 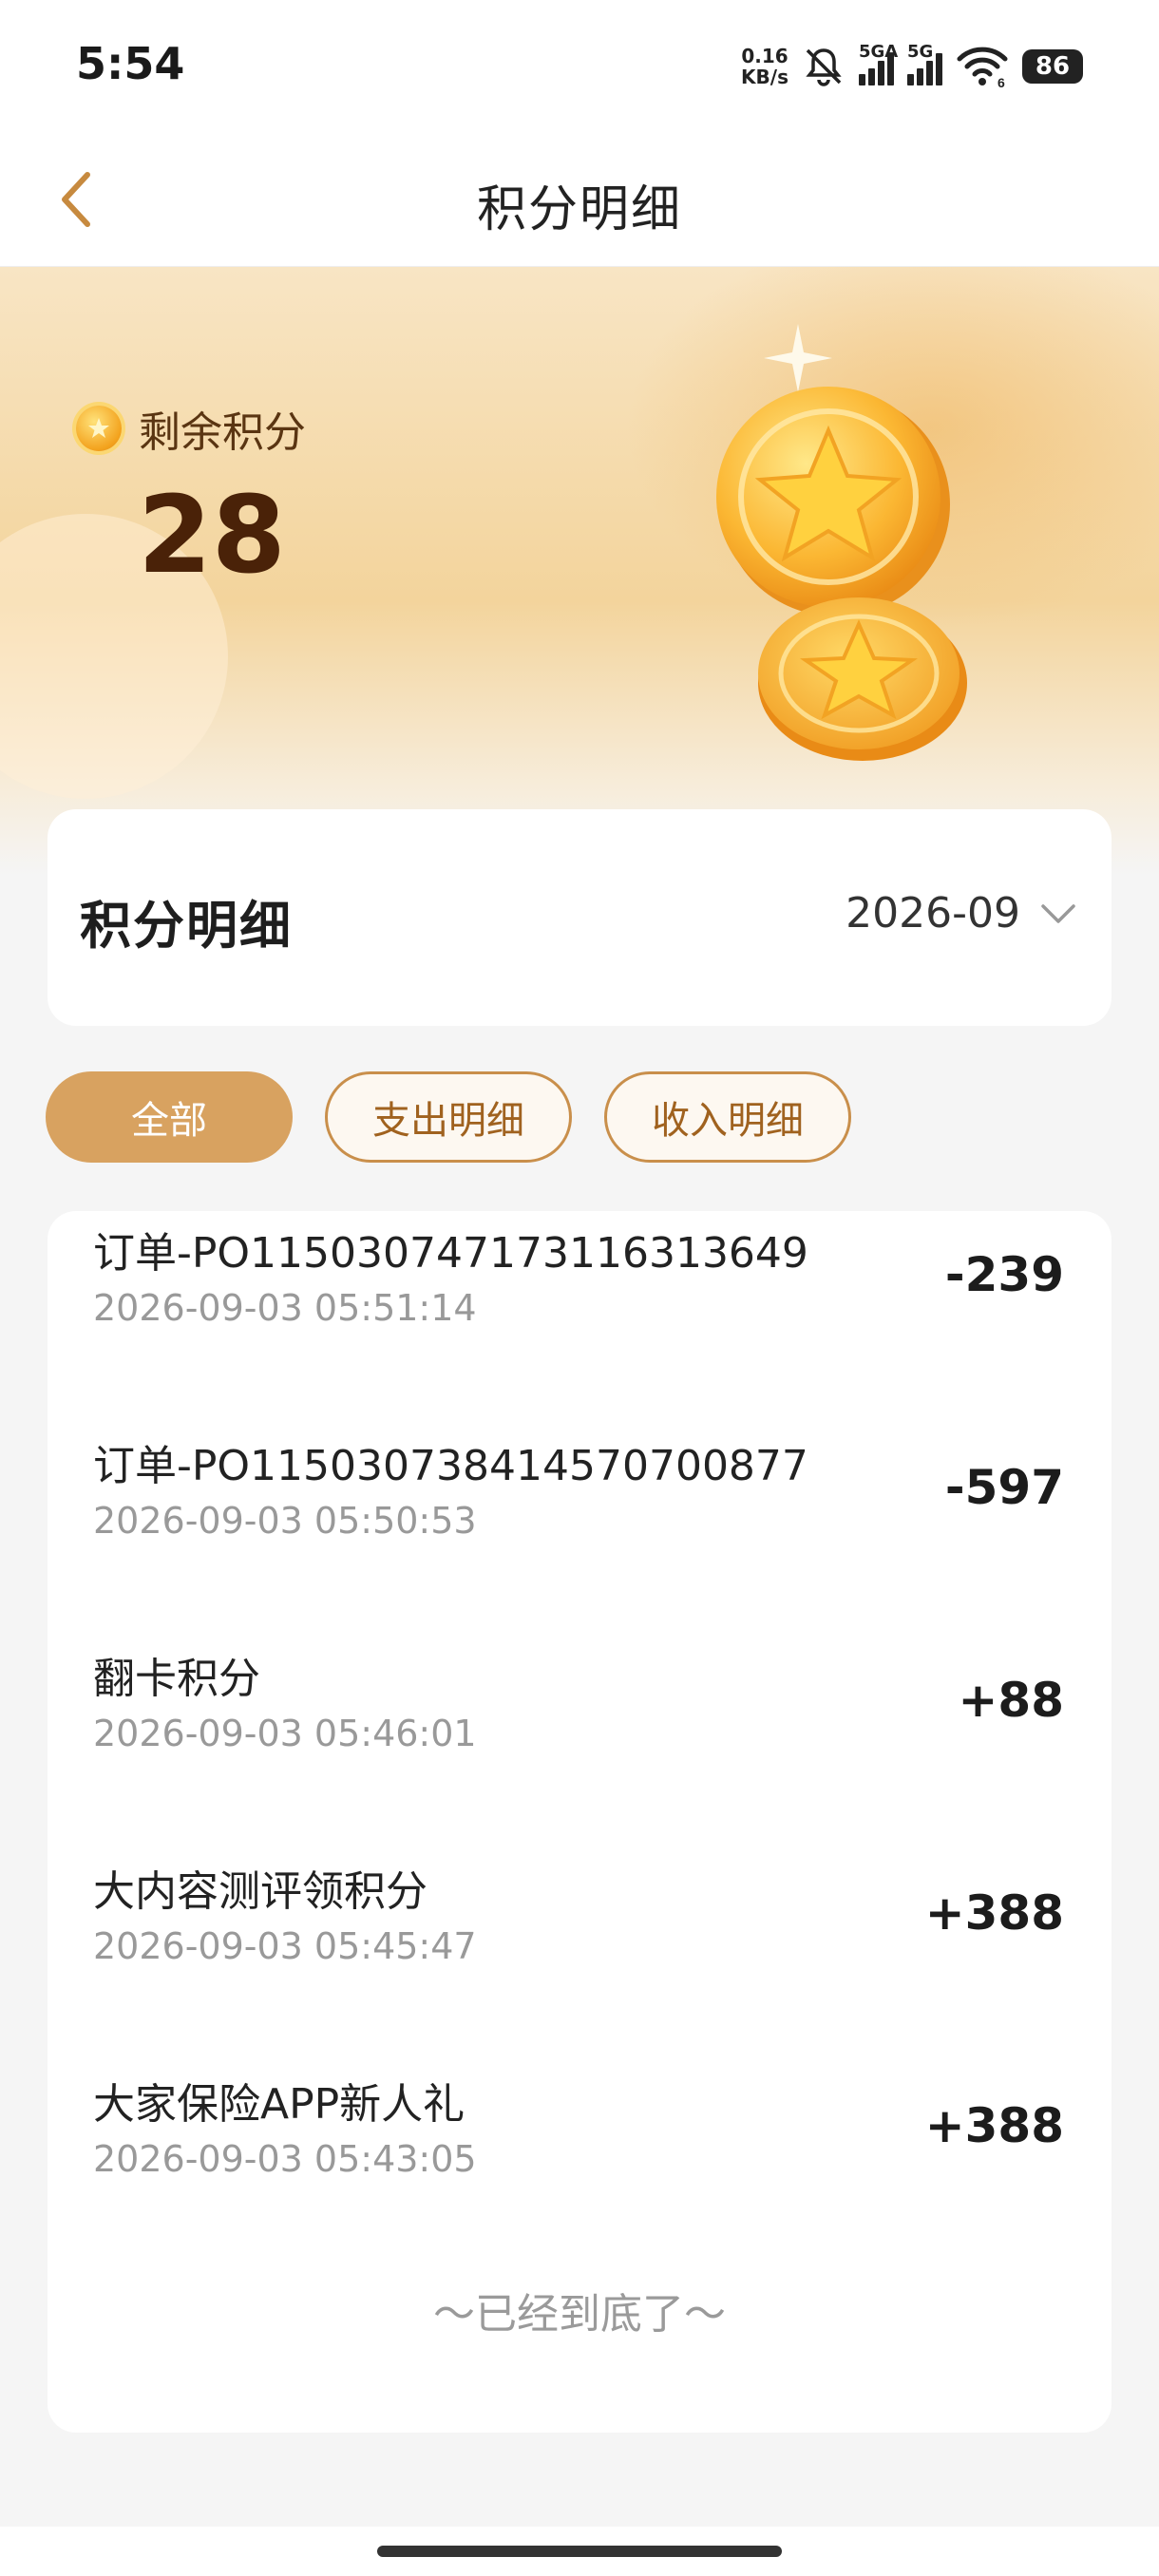 I want to click on record-title: 大内容测评领积分, so click(x=260, y=1891).